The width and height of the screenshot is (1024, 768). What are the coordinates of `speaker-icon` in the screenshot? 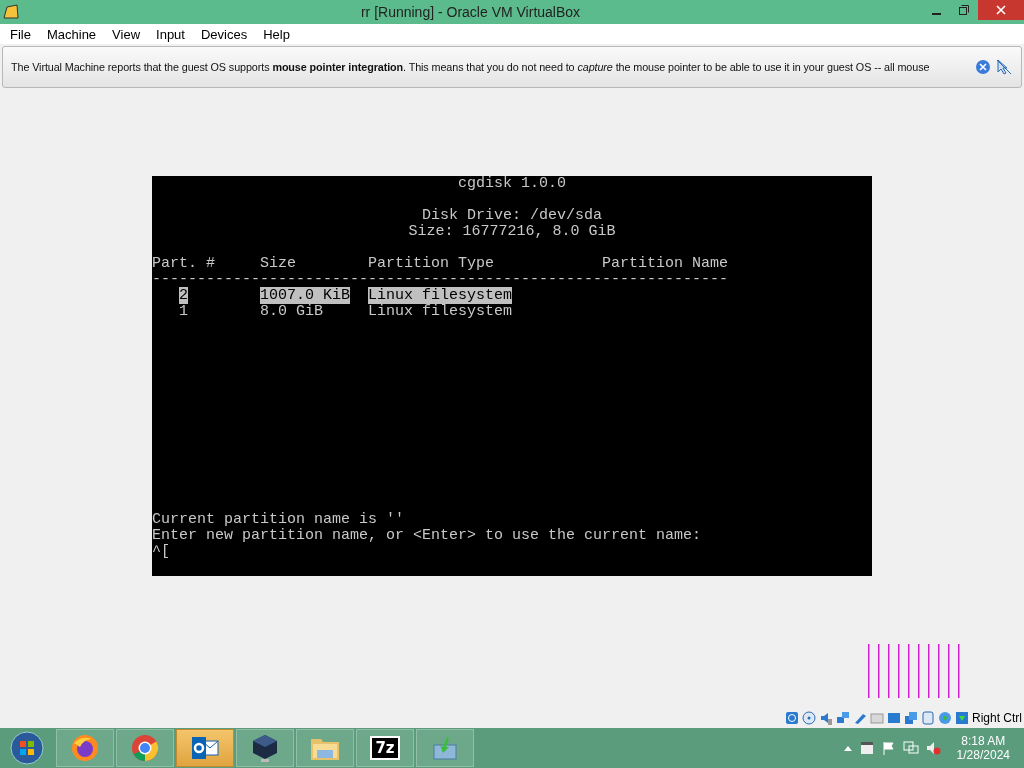 It's located at (826, 718).